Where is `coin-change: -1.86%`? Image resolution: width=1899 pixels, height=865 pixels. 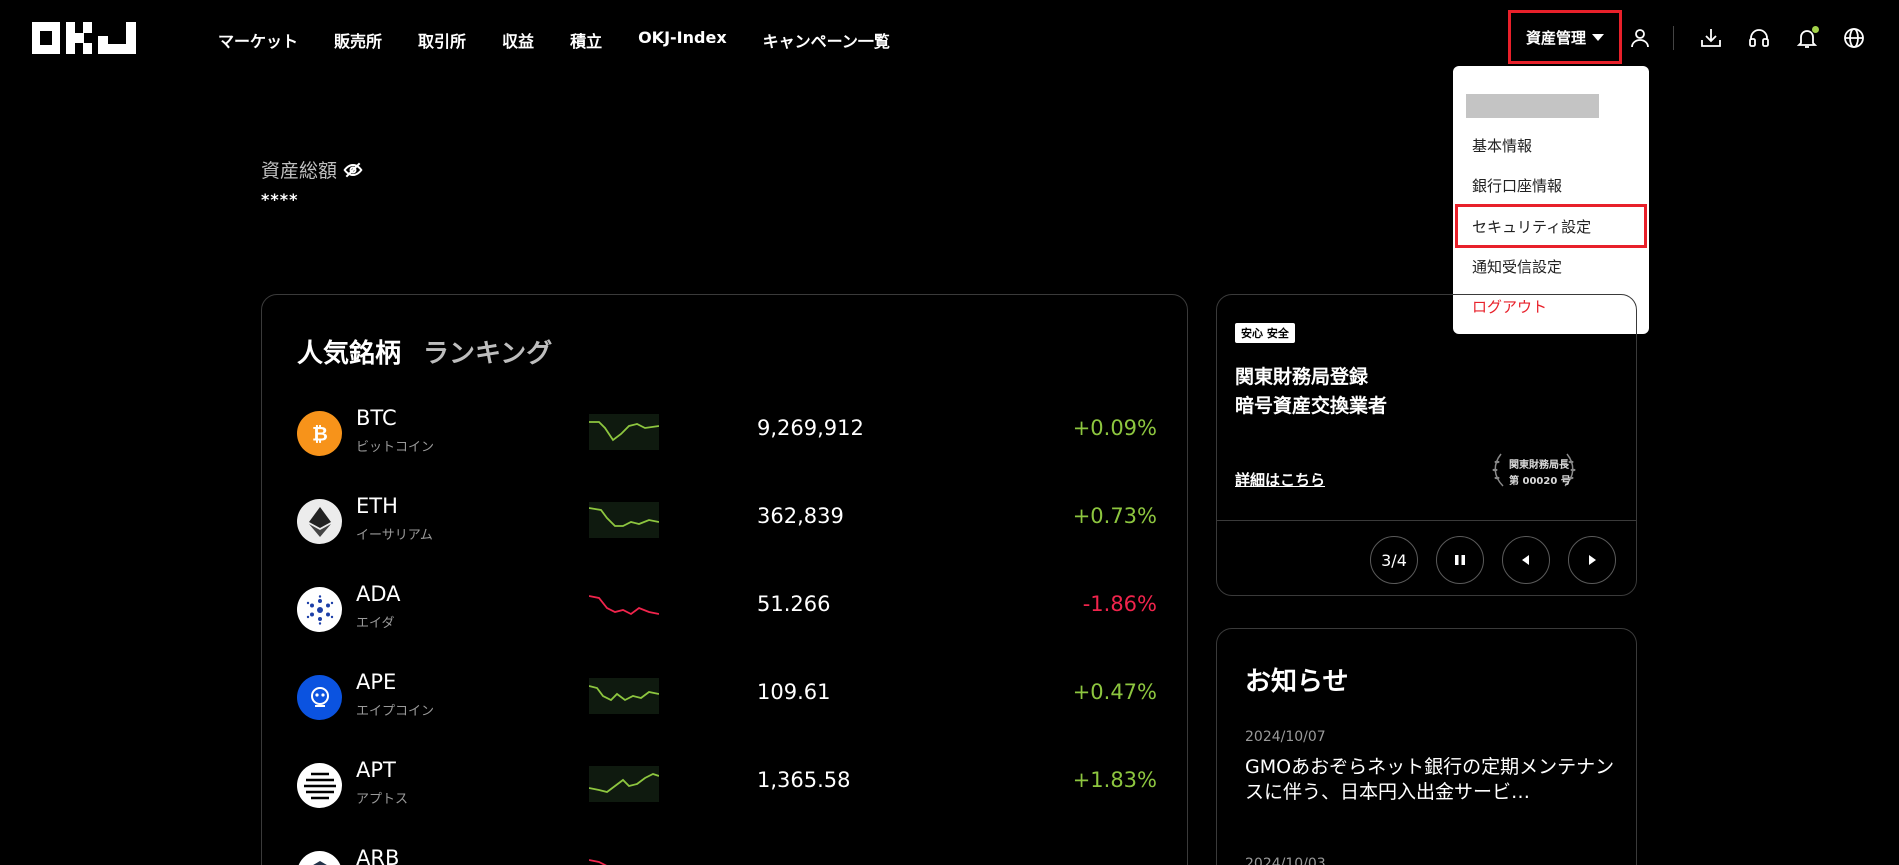 coin-change: -1.86% is located at coordinates (1119, 604).